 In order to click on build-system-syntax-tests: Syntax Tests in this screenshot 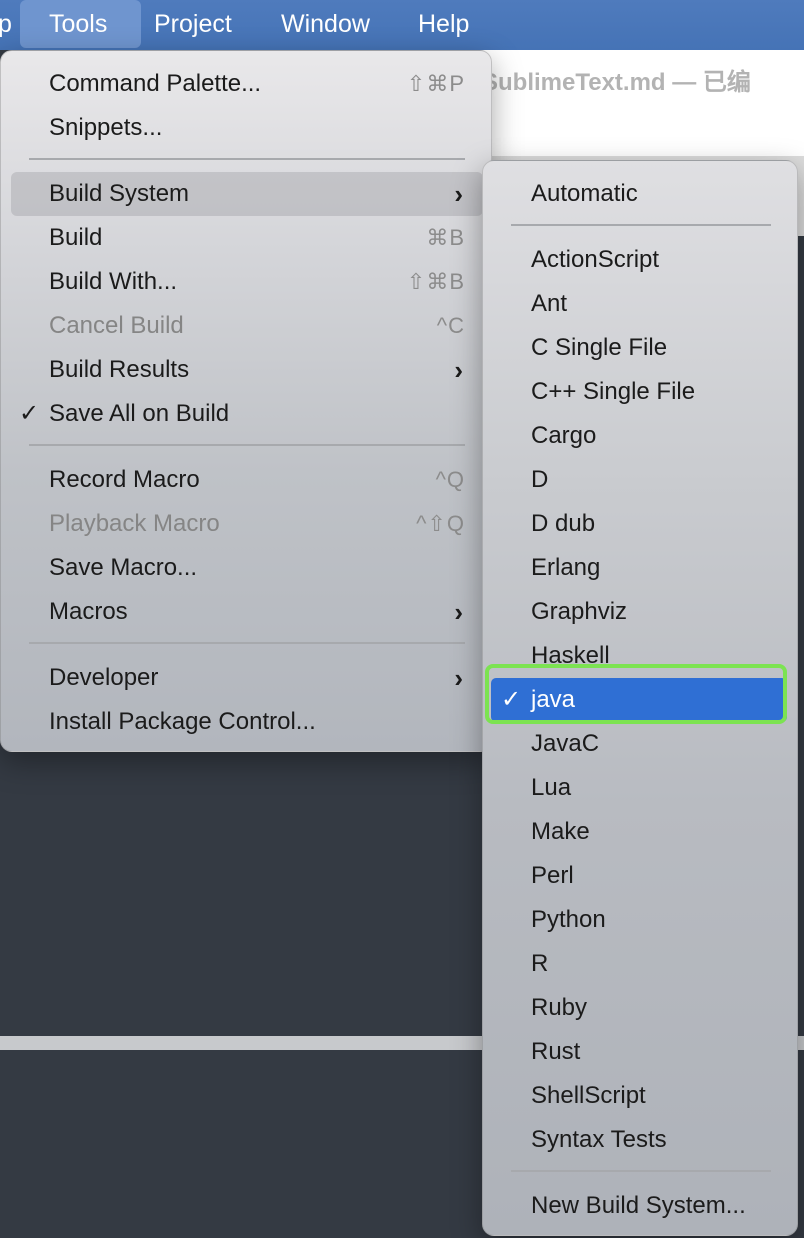, I will do `click(639, 1140)`.